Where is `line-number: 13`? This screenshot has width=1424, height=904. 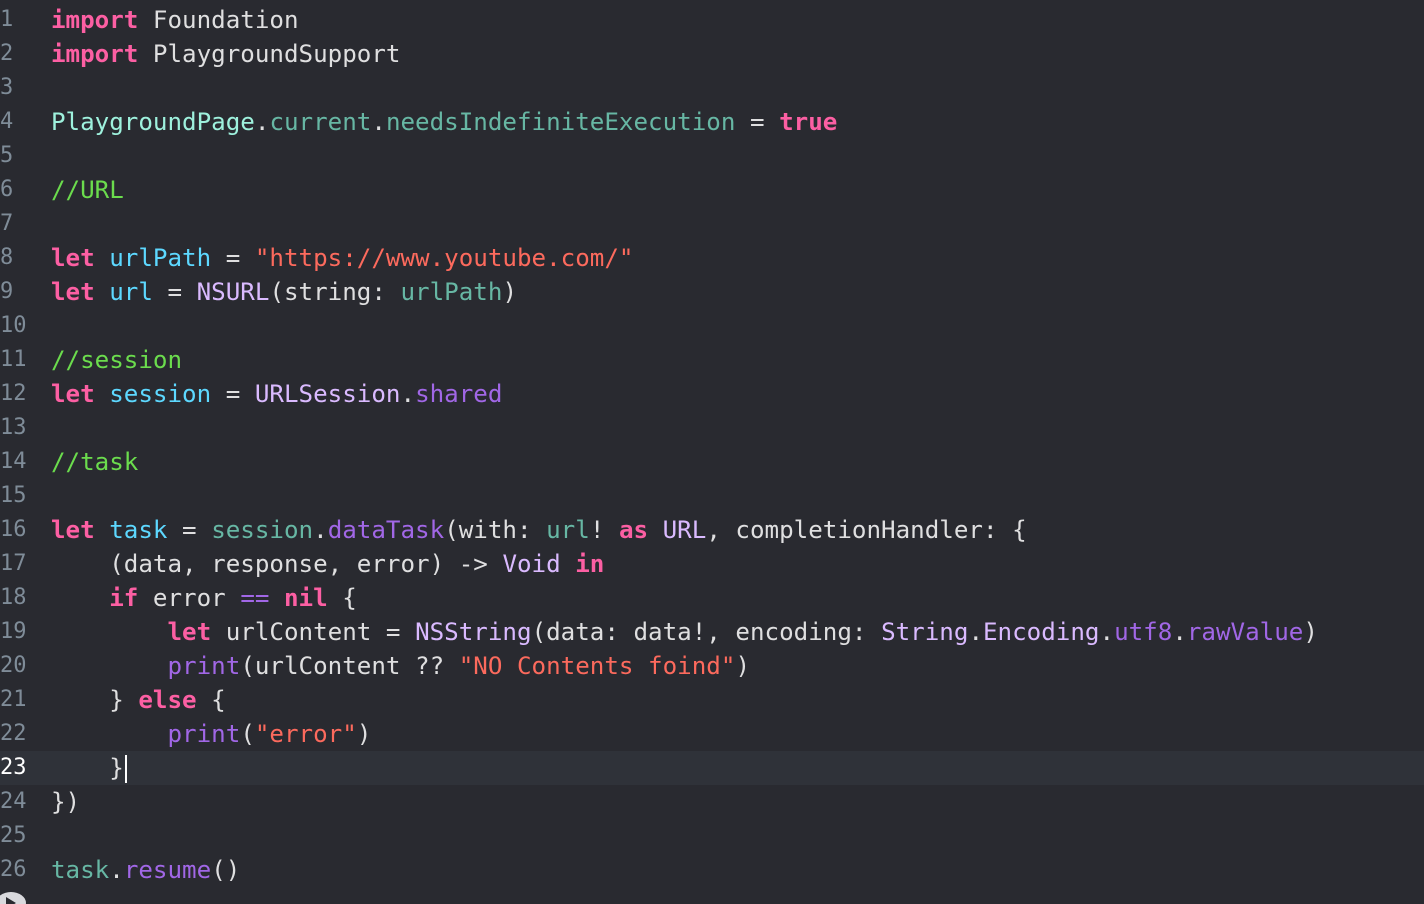 line-number: 13 is located at coordinates (21, 428).